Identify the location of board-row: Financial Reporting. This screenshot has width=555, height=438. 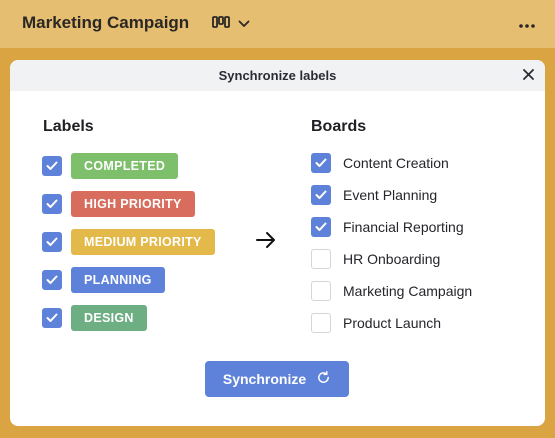
(387, 227).